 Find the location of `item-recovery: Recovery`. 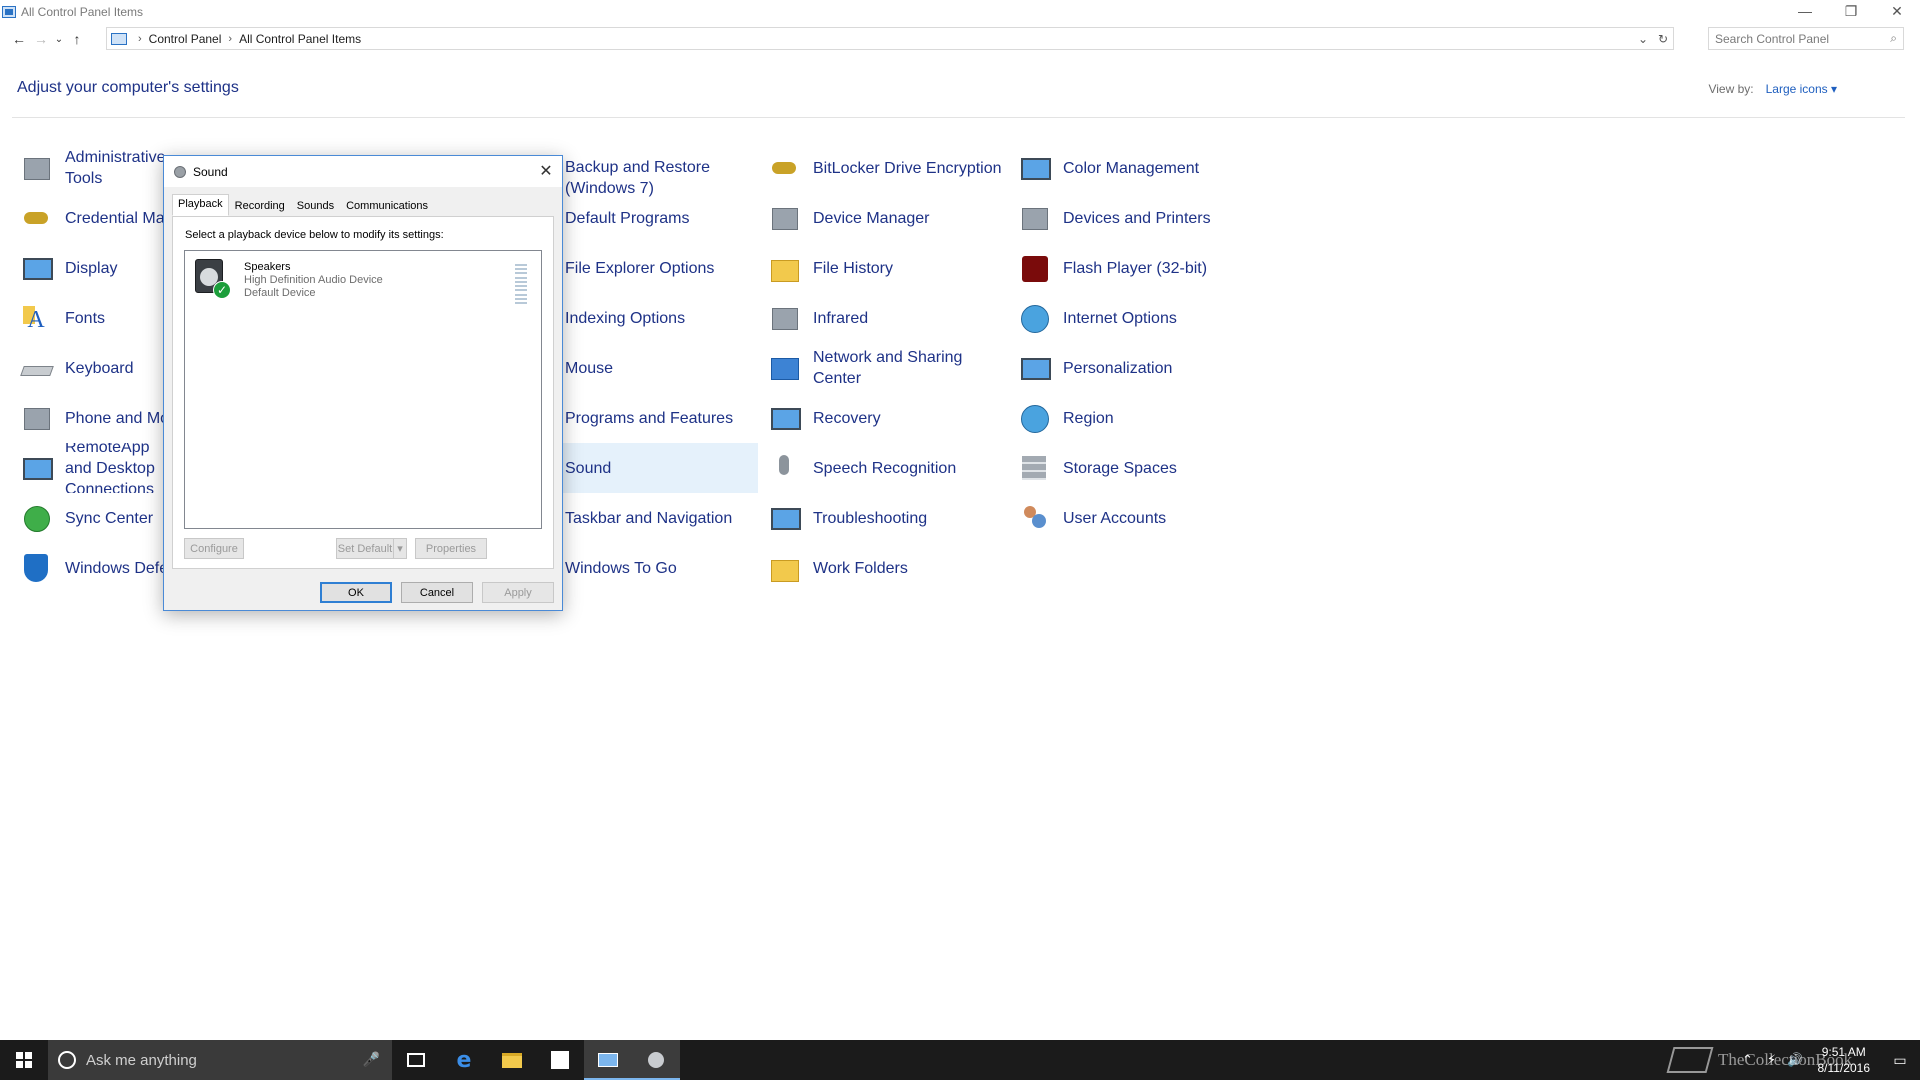

item-recovery: Recovery is located at coordinates (824, 418).